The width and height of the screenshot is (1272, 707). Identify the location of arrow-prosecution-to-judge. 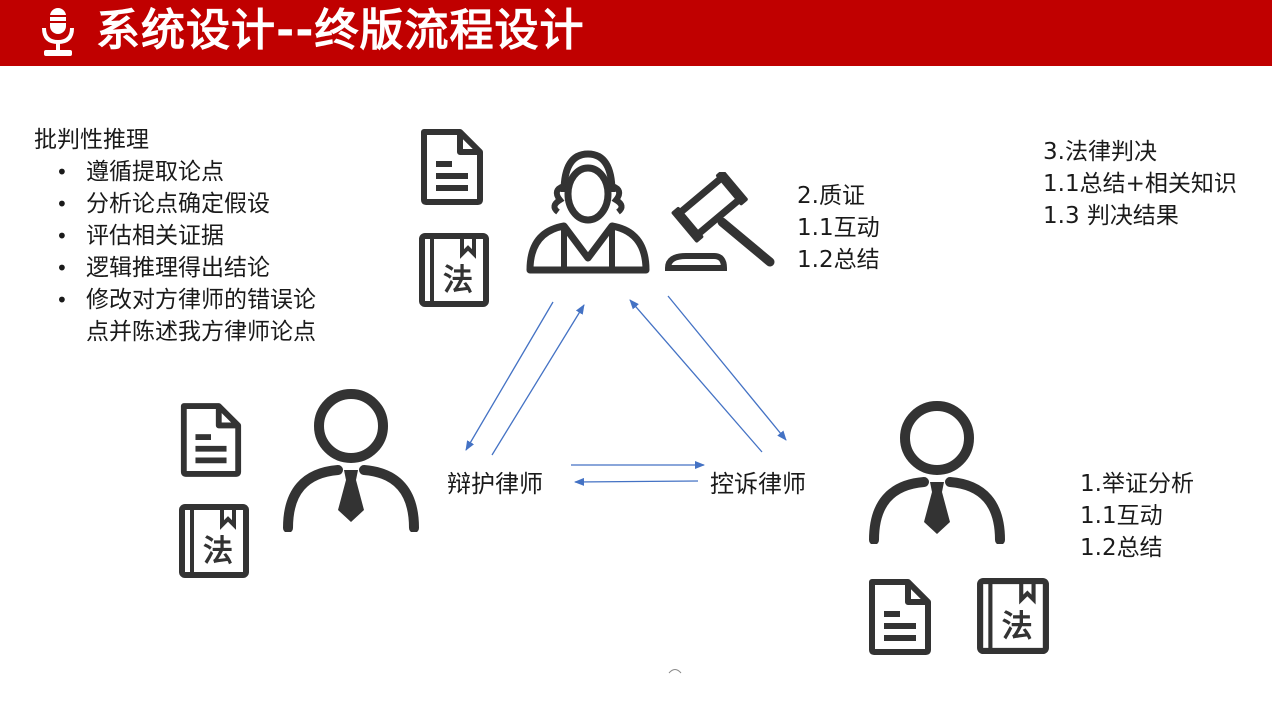
(696, 376).